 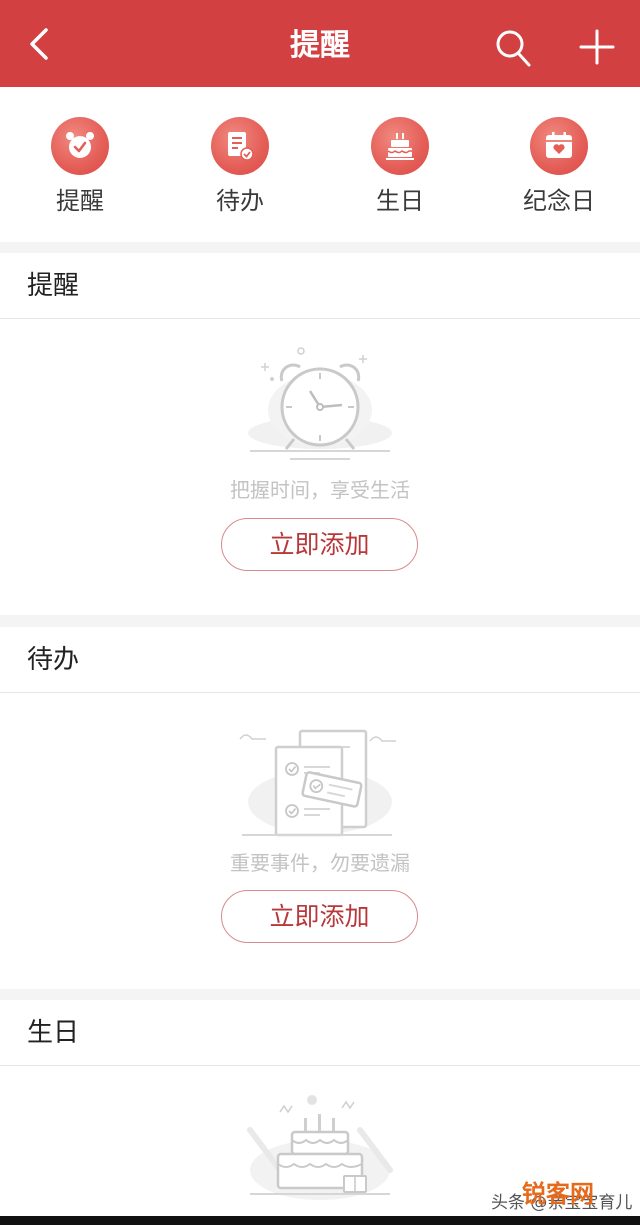 What do you see at coordinates (320, 660) in the screenshot?
I see `section-title: 待办` at bounding box center [320, 660].